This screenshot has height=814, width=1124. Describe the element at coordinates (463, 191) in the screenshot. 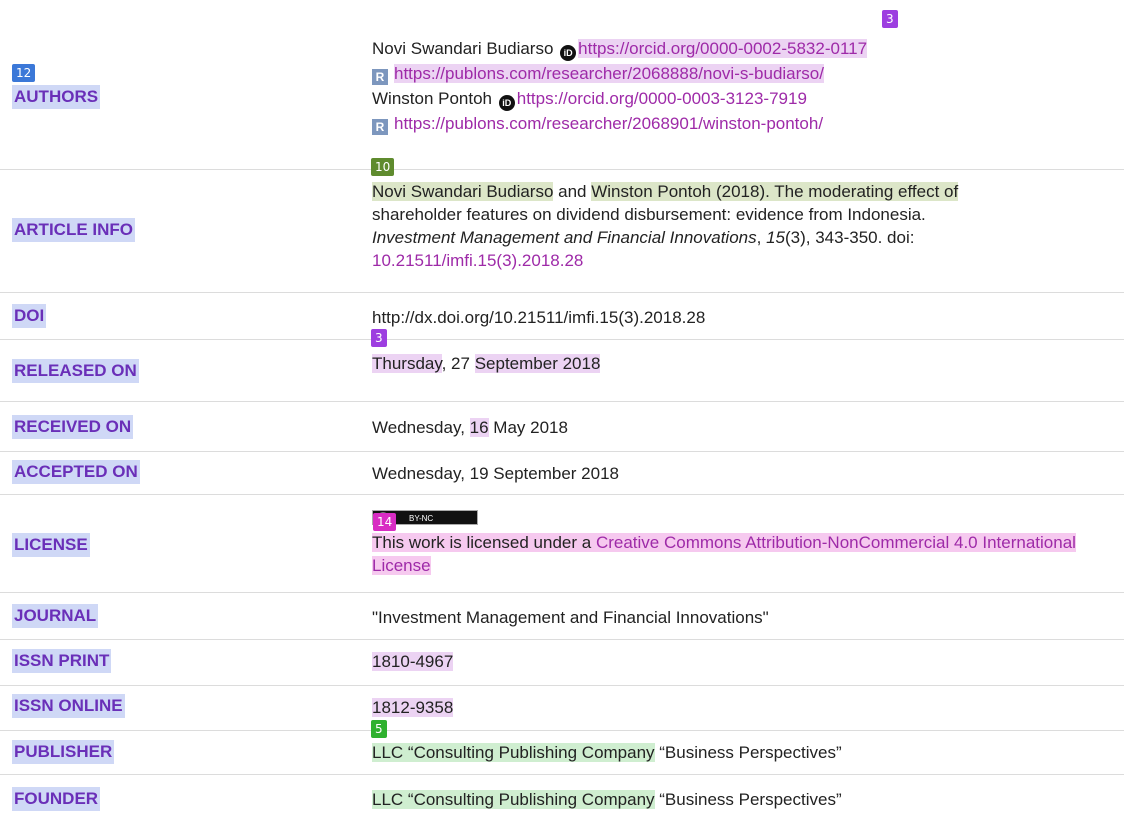

I see `citation-author-1: Novi Swandari Budiarso` at that location.